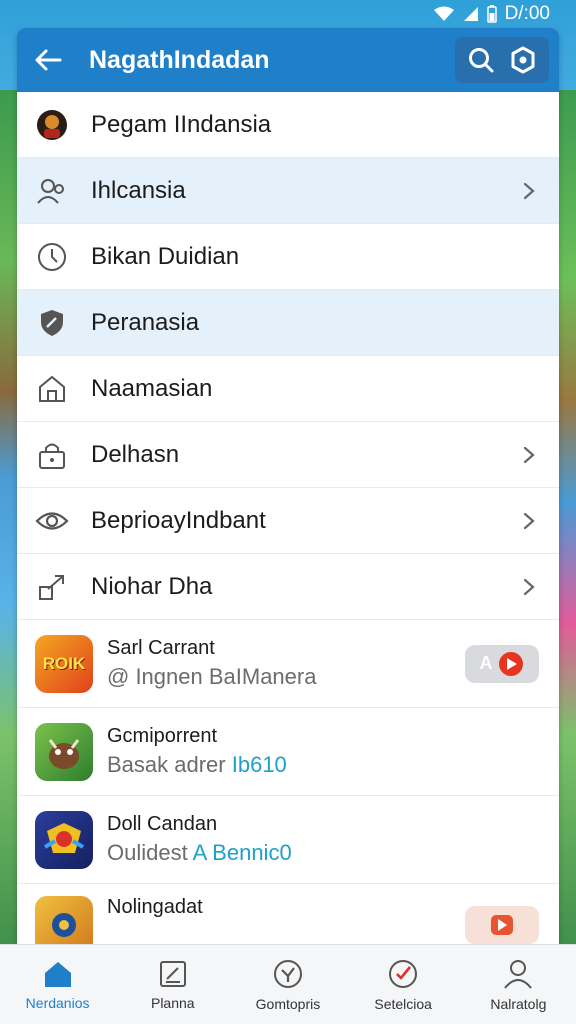 This screenshot has height=1024, width=576. Describe the element at coordinates (518, 974) in the screenshot. I see `profile-icon` at that location.